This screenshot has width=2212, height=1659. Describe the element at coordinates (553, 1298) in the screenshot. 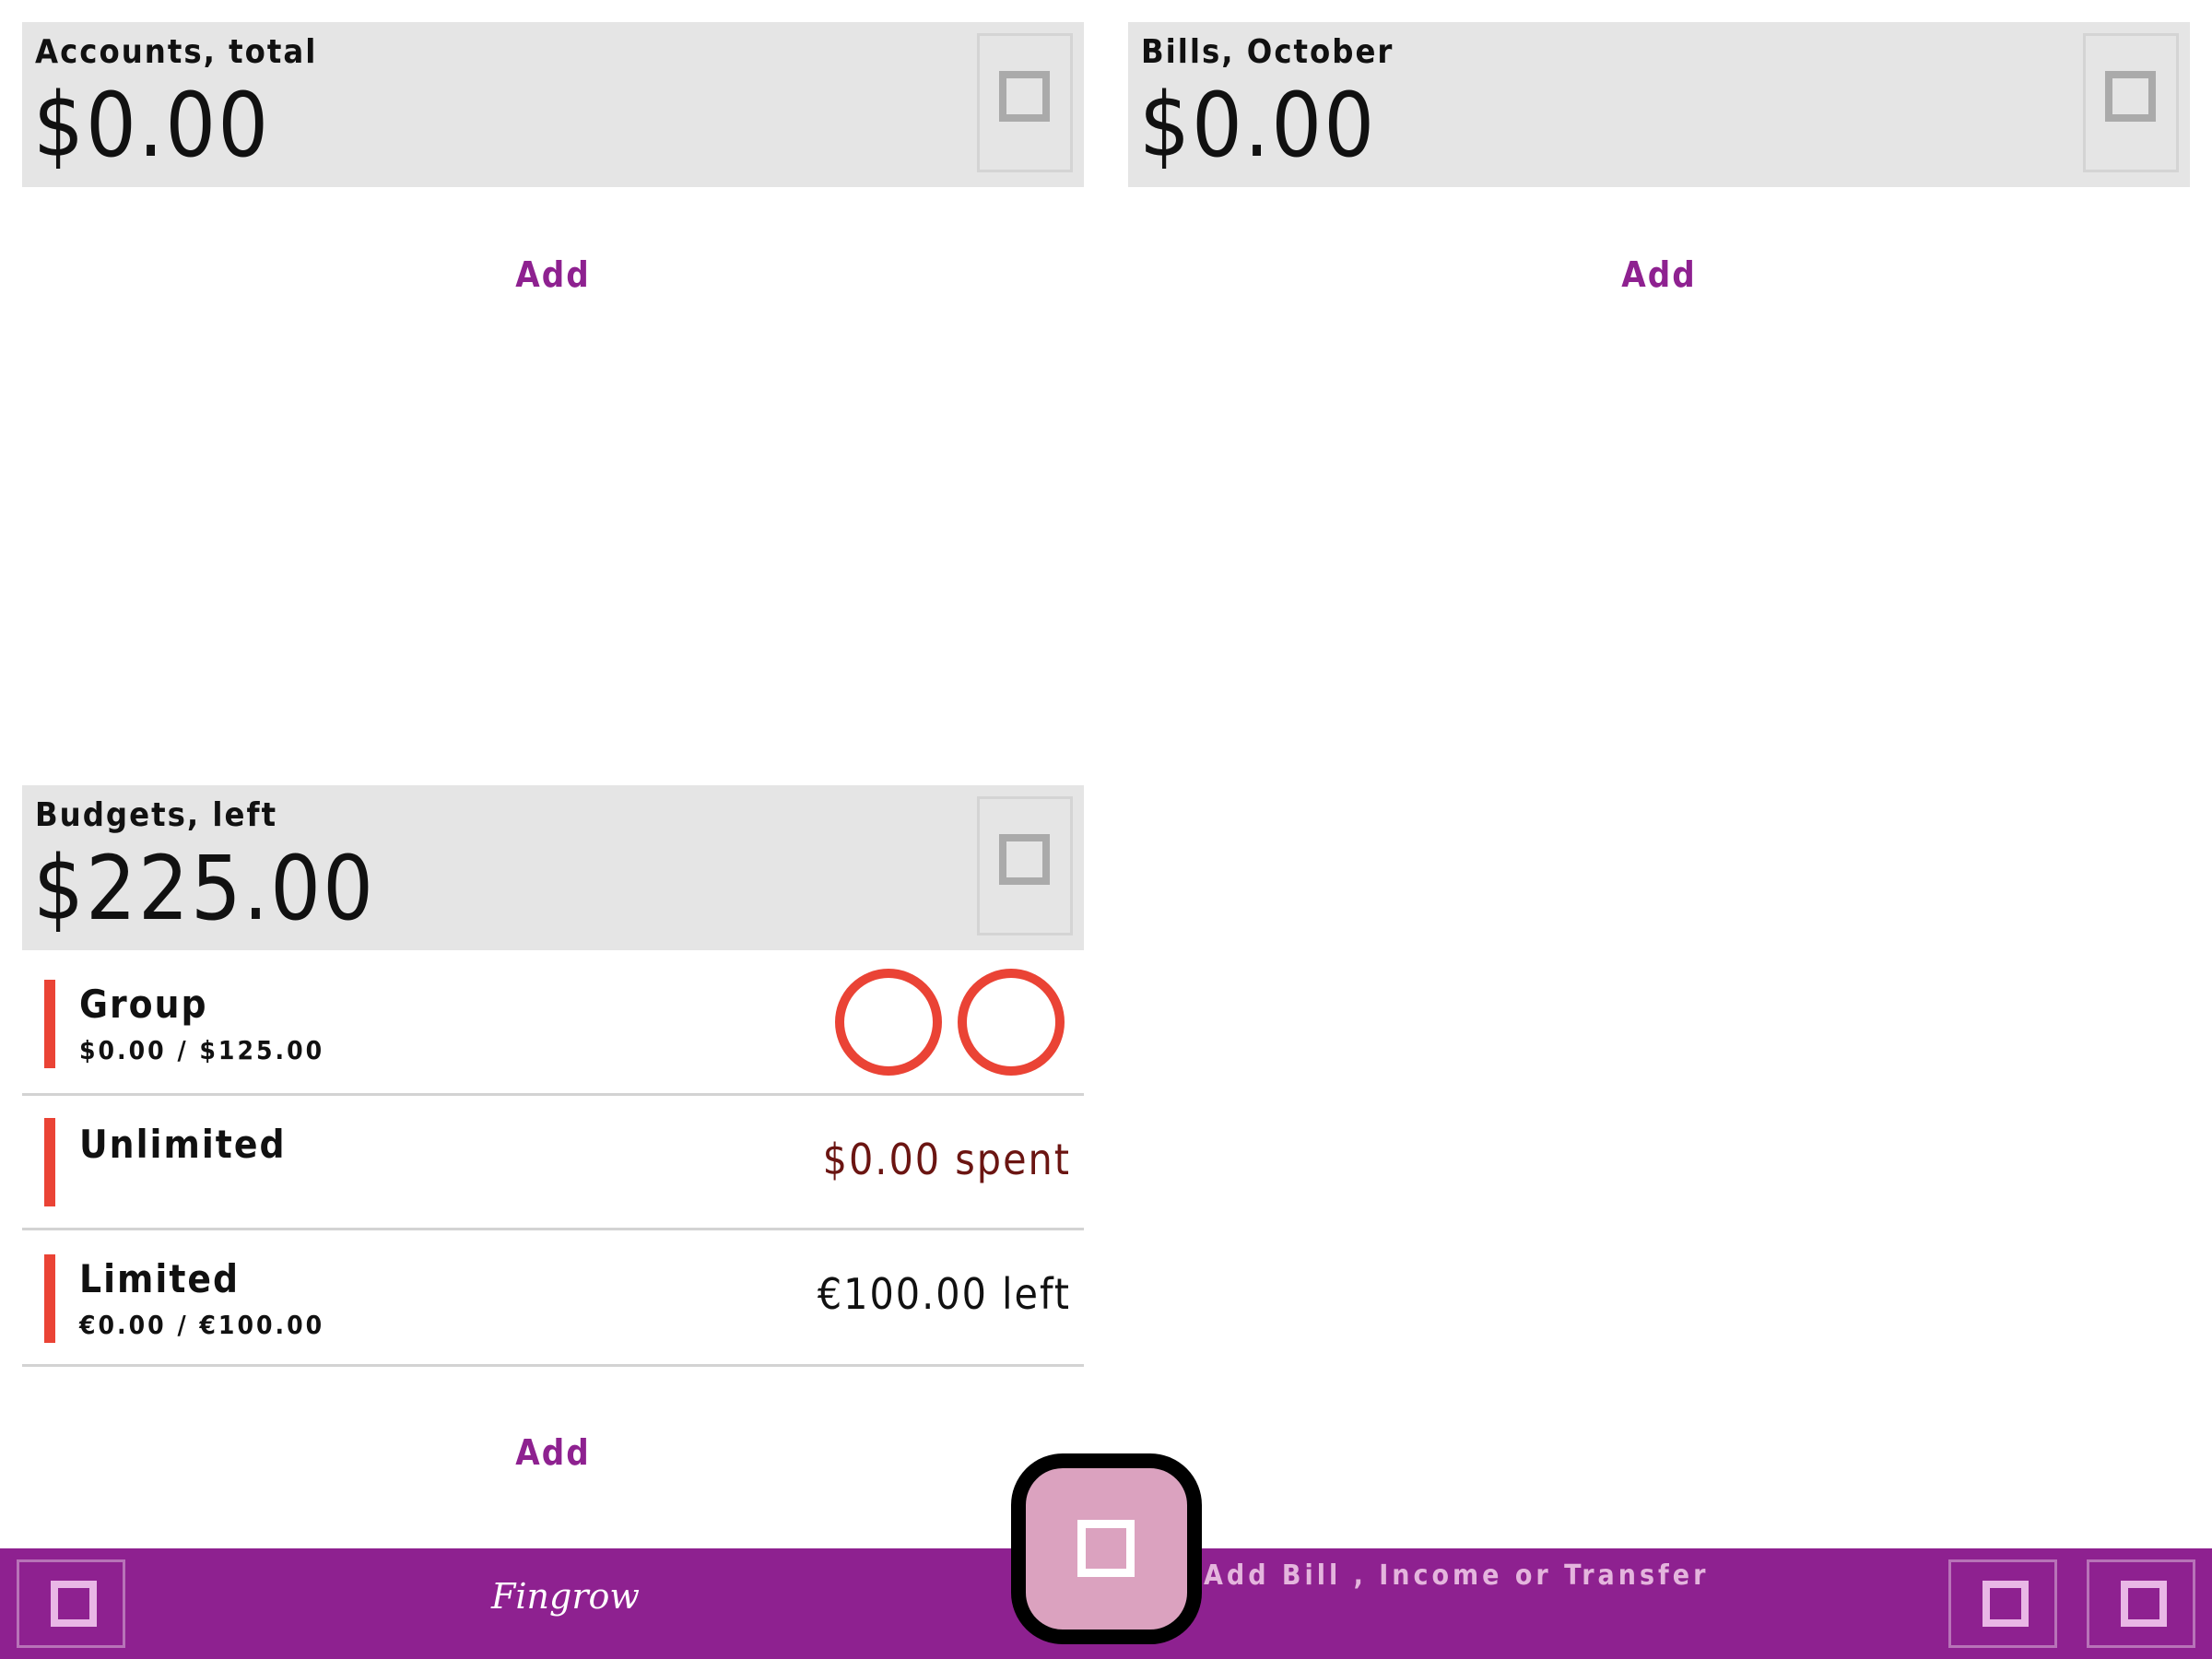

I see `budget-row-limited: Limited €0.00 / €100.00 €100.00 left` at that location.